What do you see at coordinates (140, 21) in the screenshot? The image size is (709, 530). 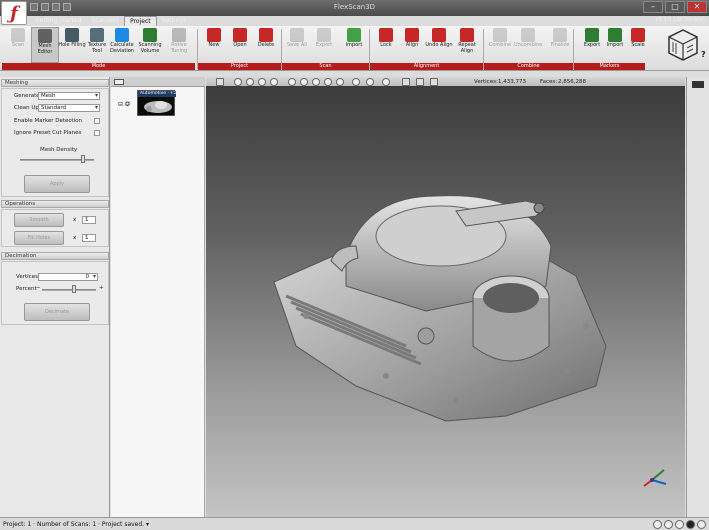 I see `tab-project: Project` at bounding box center [140, 21].